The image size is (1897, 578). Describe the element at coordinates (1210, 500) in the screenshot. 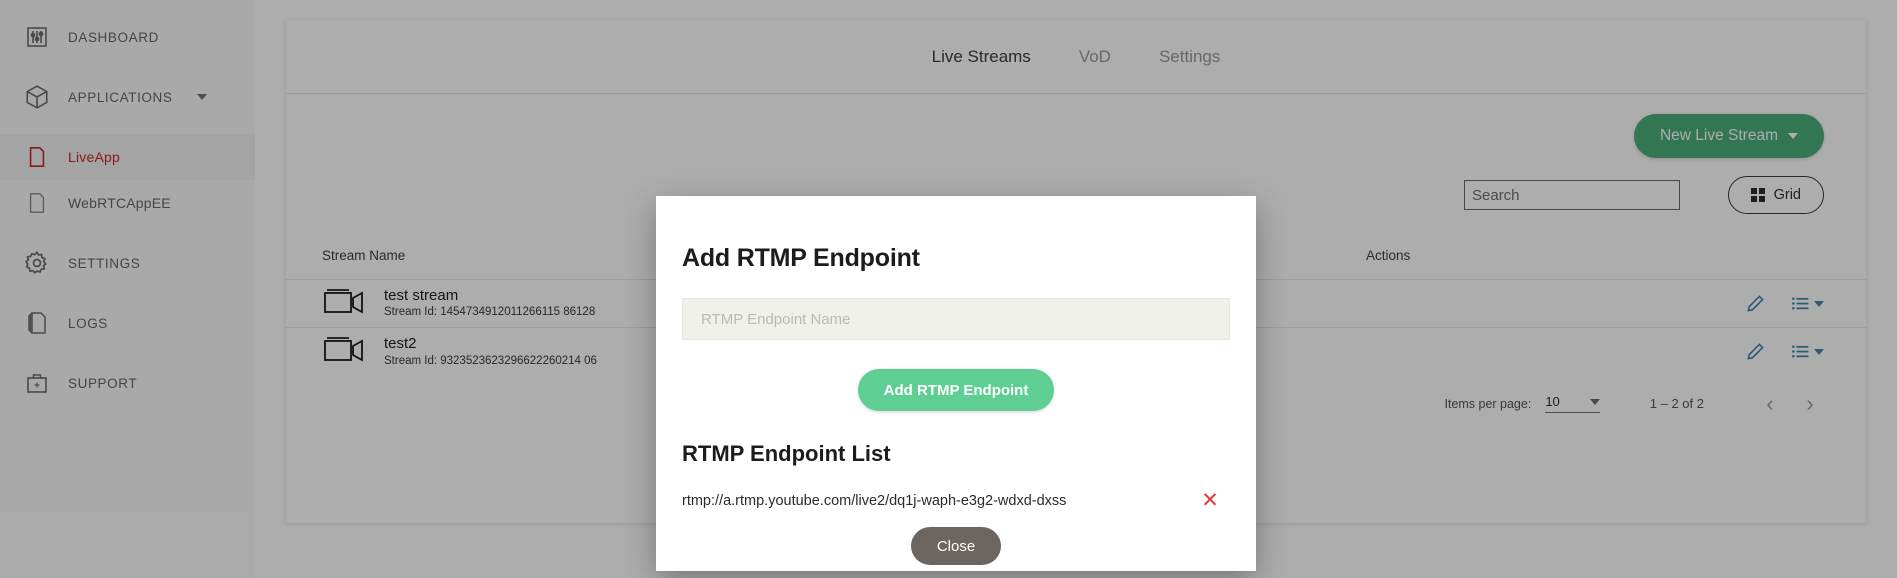

I see `delete-endpoint-icon: ✕` at that location.